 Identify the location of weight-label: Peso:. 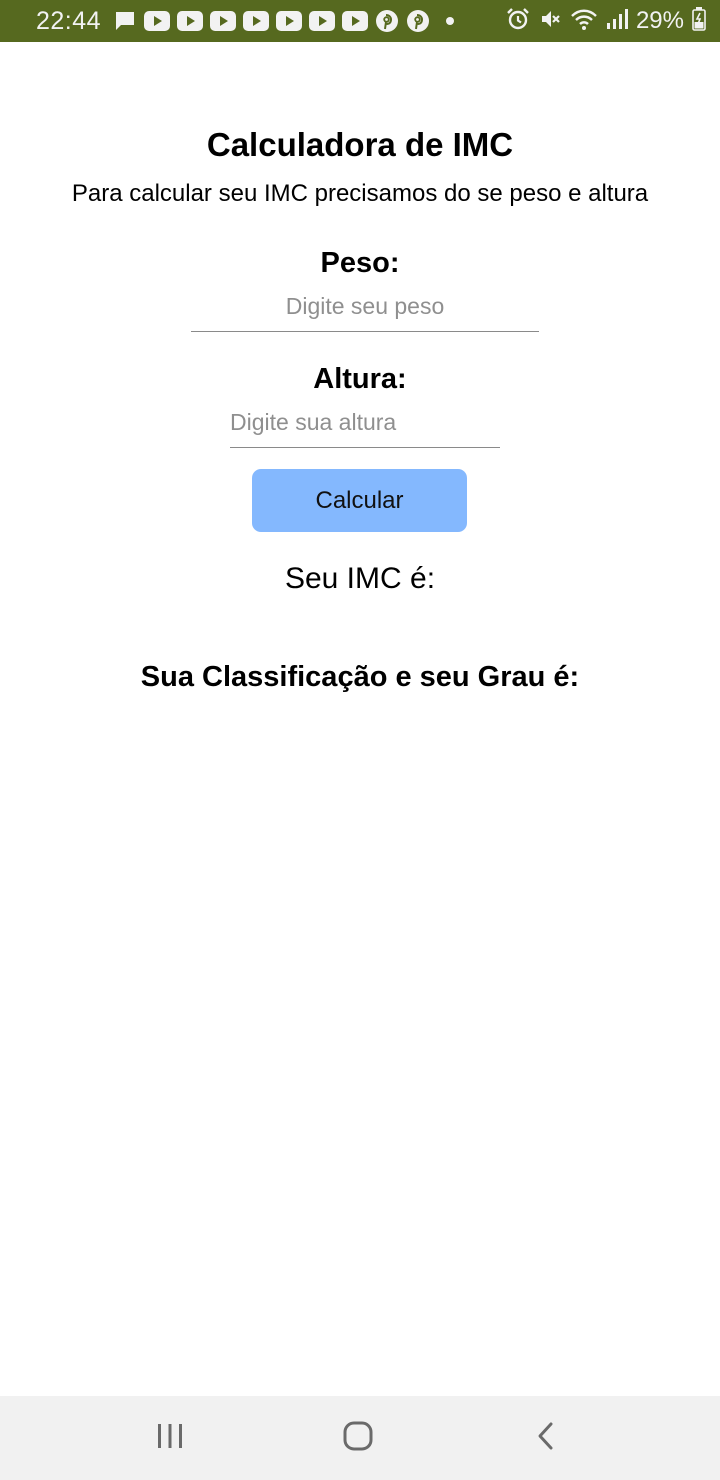
(360, 263).